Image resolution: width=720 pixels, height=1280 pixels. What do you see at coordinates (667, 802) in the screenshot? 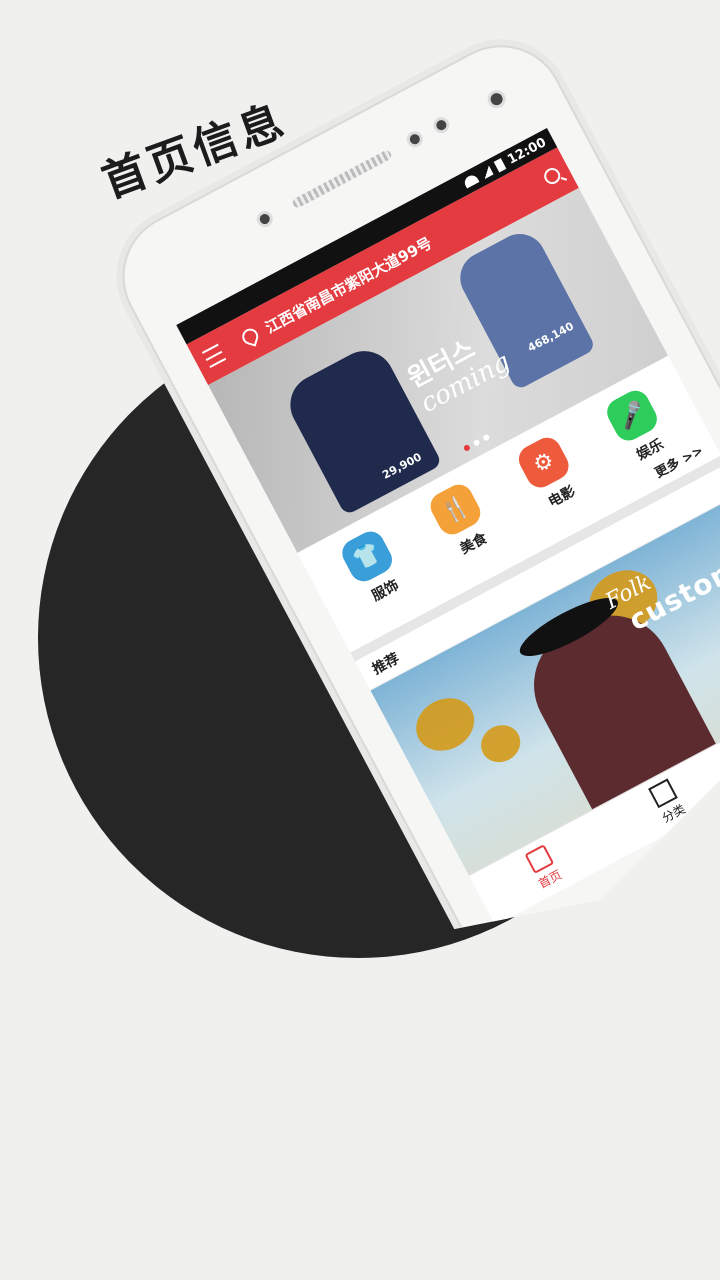
I see `tab-category: 分类` at bounding box center [667, 802].